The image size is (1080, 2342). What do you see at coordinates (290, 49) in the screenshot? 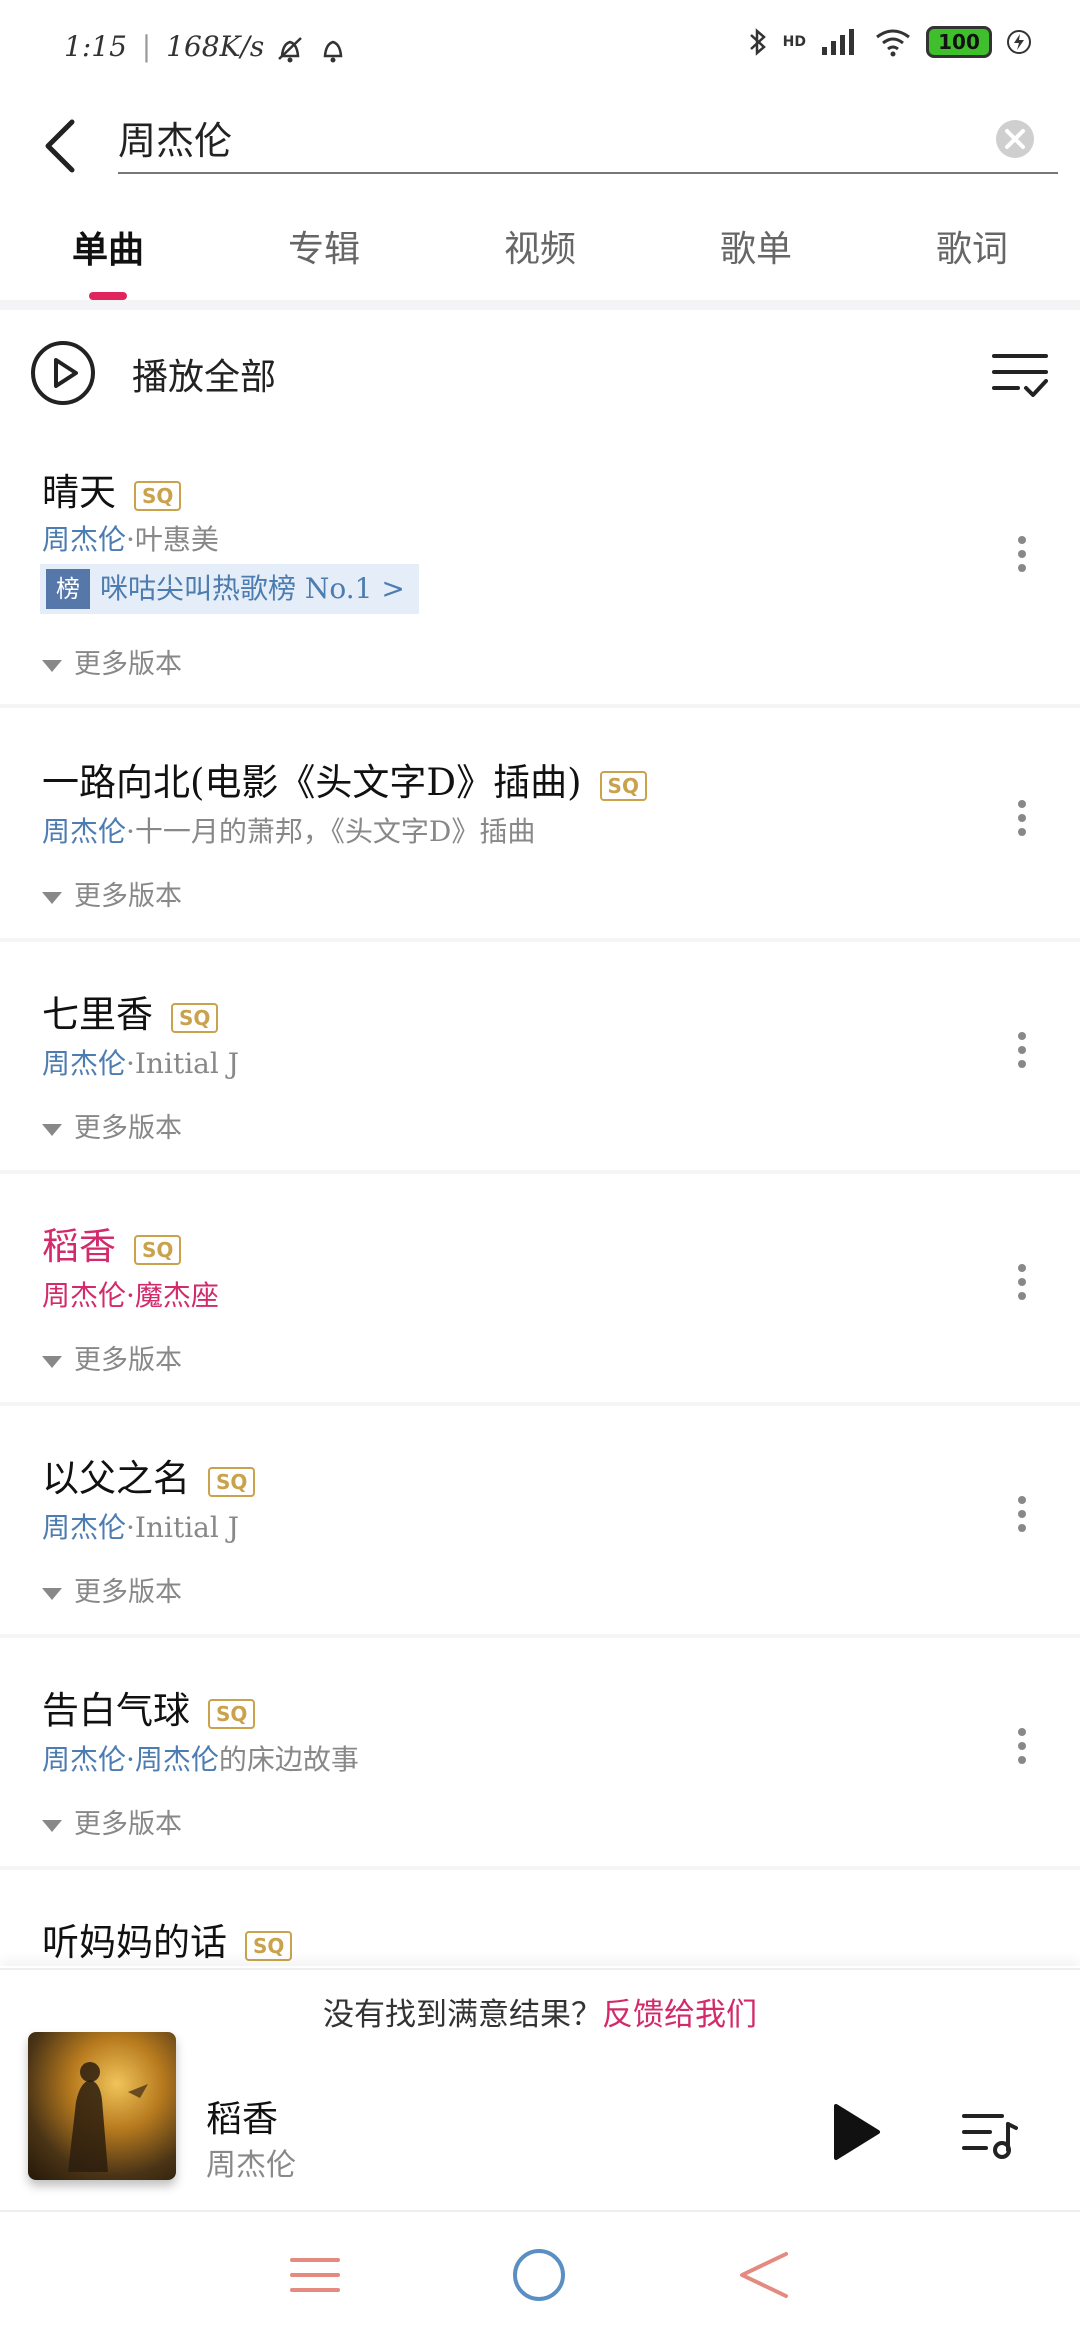
I see `mute-bell-icon` at bounding box center [290, 49].